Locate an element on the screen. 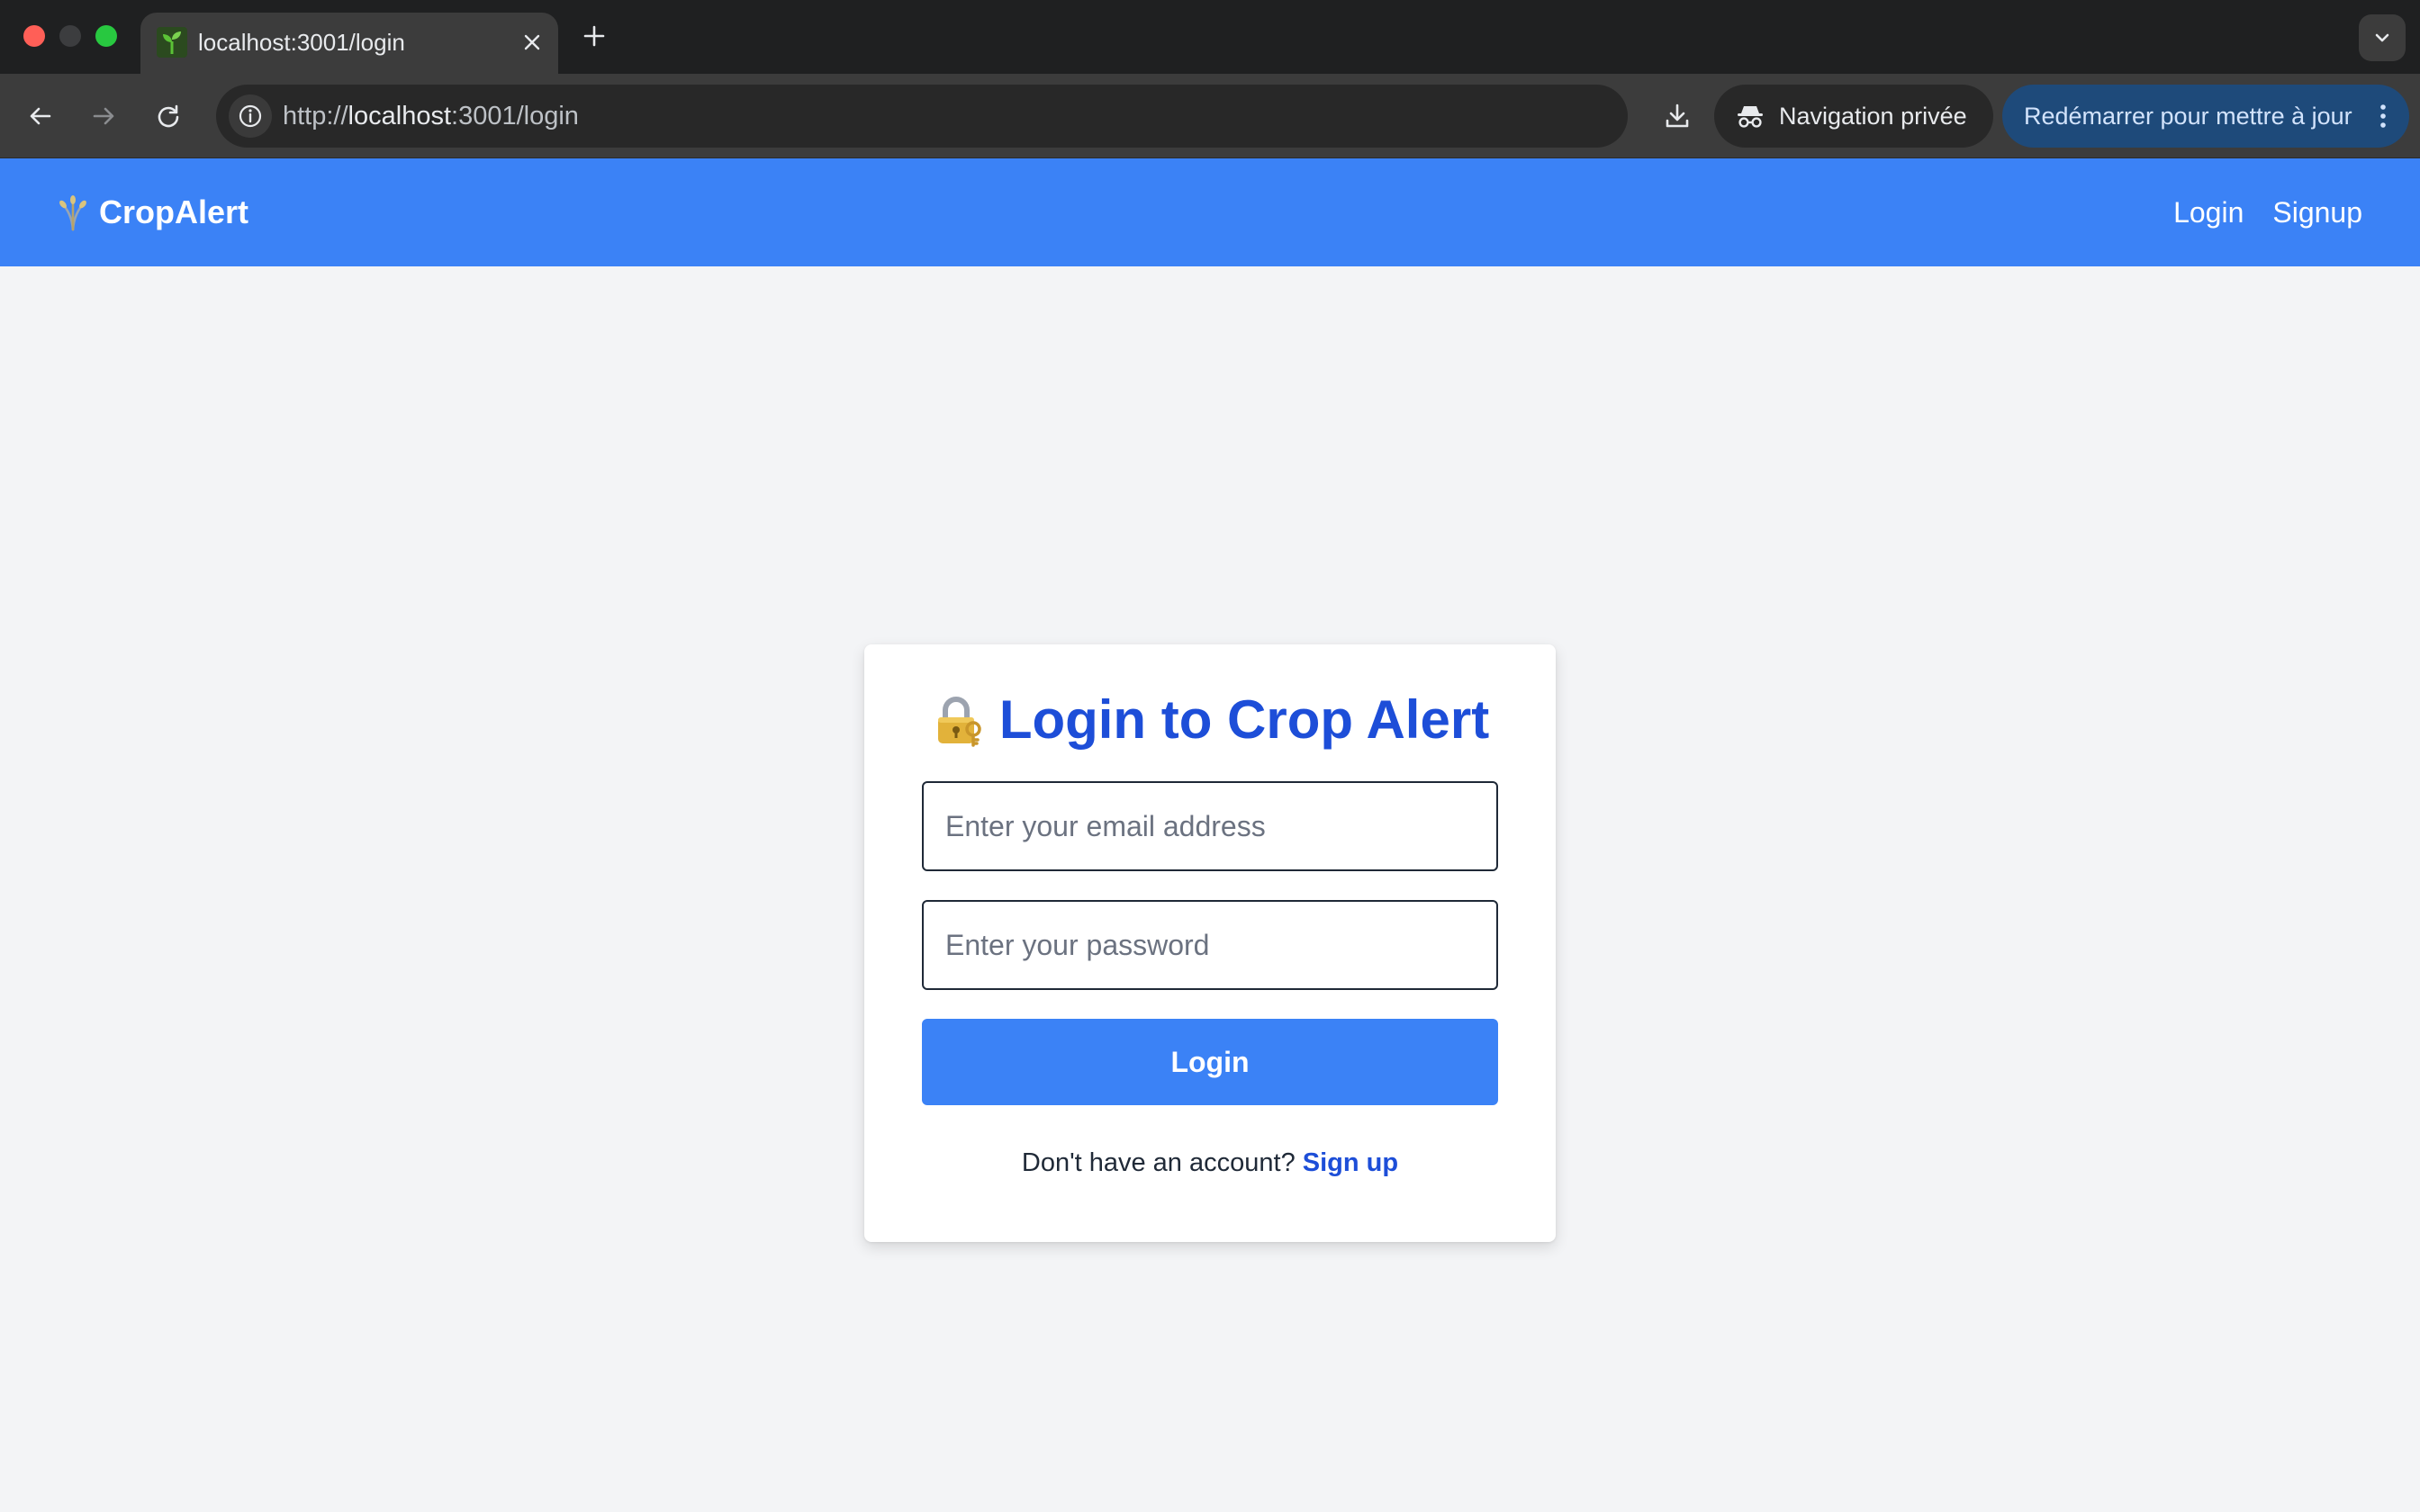 This screenshot has height=1512, width=2420. maximize-window-button is located at coordinates (106, 36).